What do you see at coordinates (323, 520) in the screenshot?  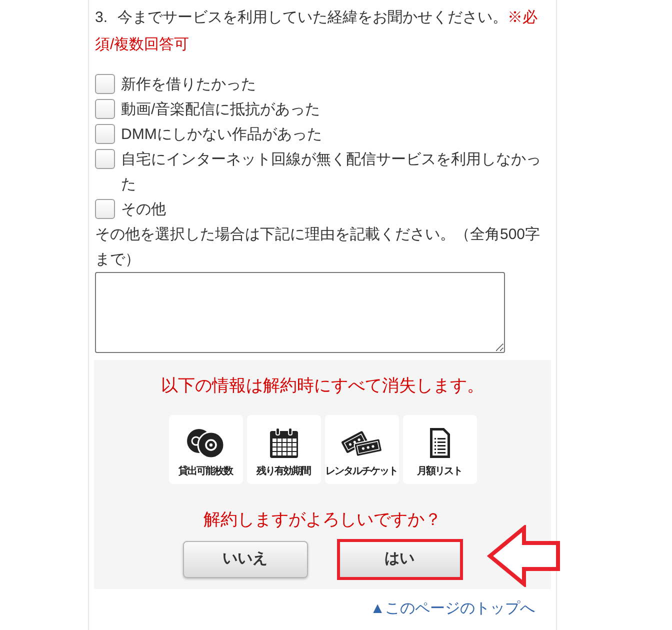 I see `confirm-question: 解約しますがよろしいですか？` at bounding box center [323, 520].